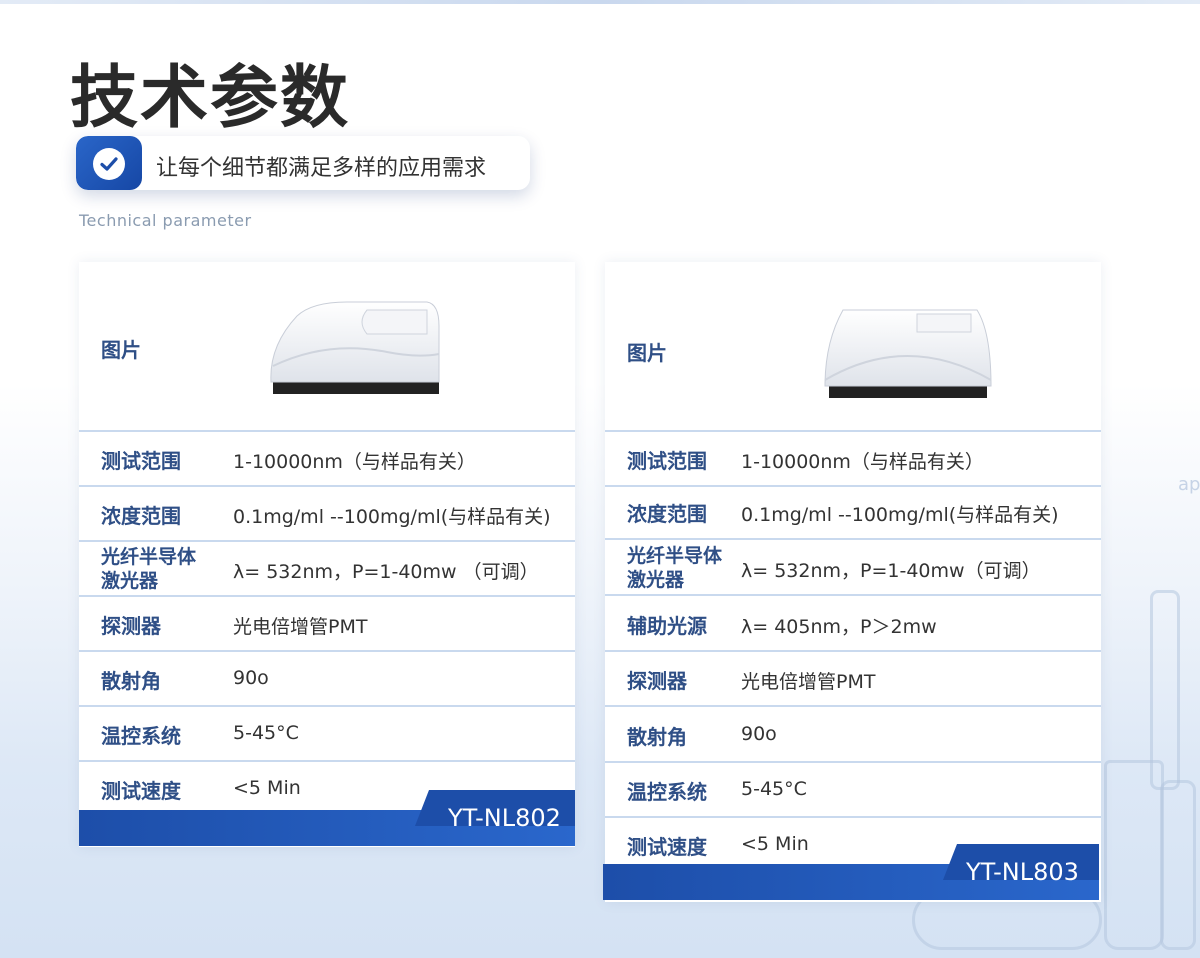 The width and height of the screenshot is (1200, 958). I want to click on page-subtitle: Technical parameter, so click(165, 220).